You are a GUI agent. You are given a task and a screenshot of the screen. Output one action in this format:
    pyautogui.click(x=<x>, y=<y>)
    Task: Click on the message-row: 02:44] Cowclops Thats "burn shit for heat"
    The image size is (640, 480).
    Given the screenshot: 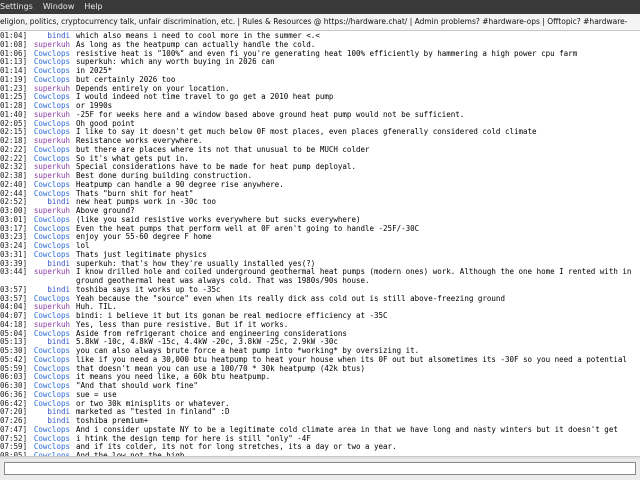 What is the action you would take?
    pyautogui.click(x=320, y=194)
    